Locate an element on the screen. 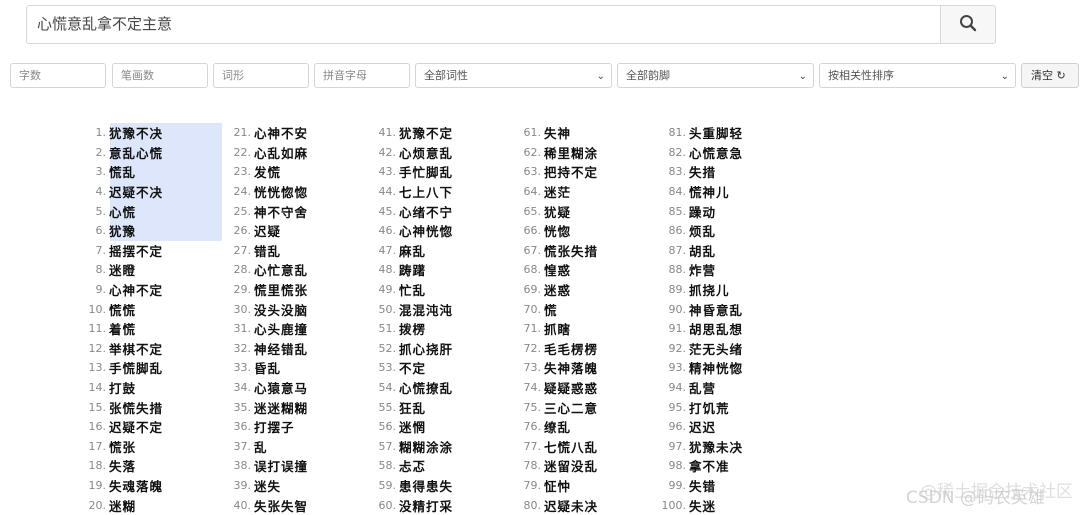 The image size is (1080, 515). list-item: 18. 失落 is located at coordinates (115, 466).